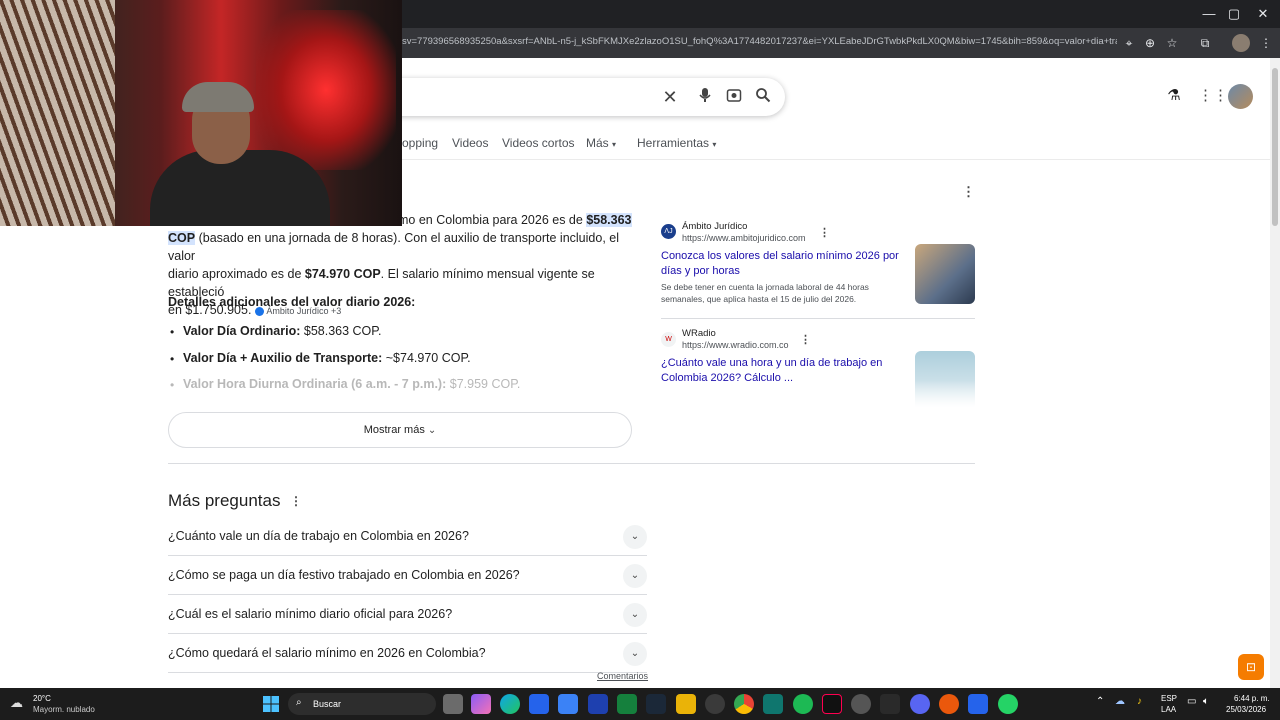 This screenshot has height=720, width=1280. What do you see at coordinates (539, 704) in the screenshot?
I see `store-icon` at bounding box center [539, 704].